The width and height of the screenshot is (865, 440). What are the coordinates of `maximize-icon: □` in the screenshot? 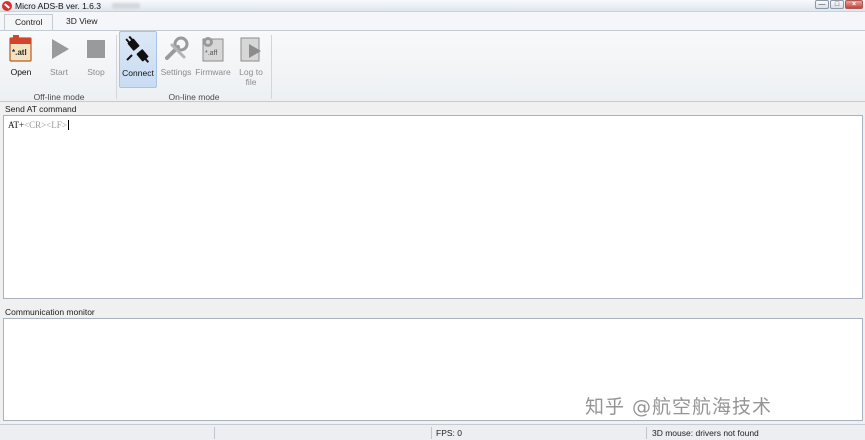 It's located at (837, 4).